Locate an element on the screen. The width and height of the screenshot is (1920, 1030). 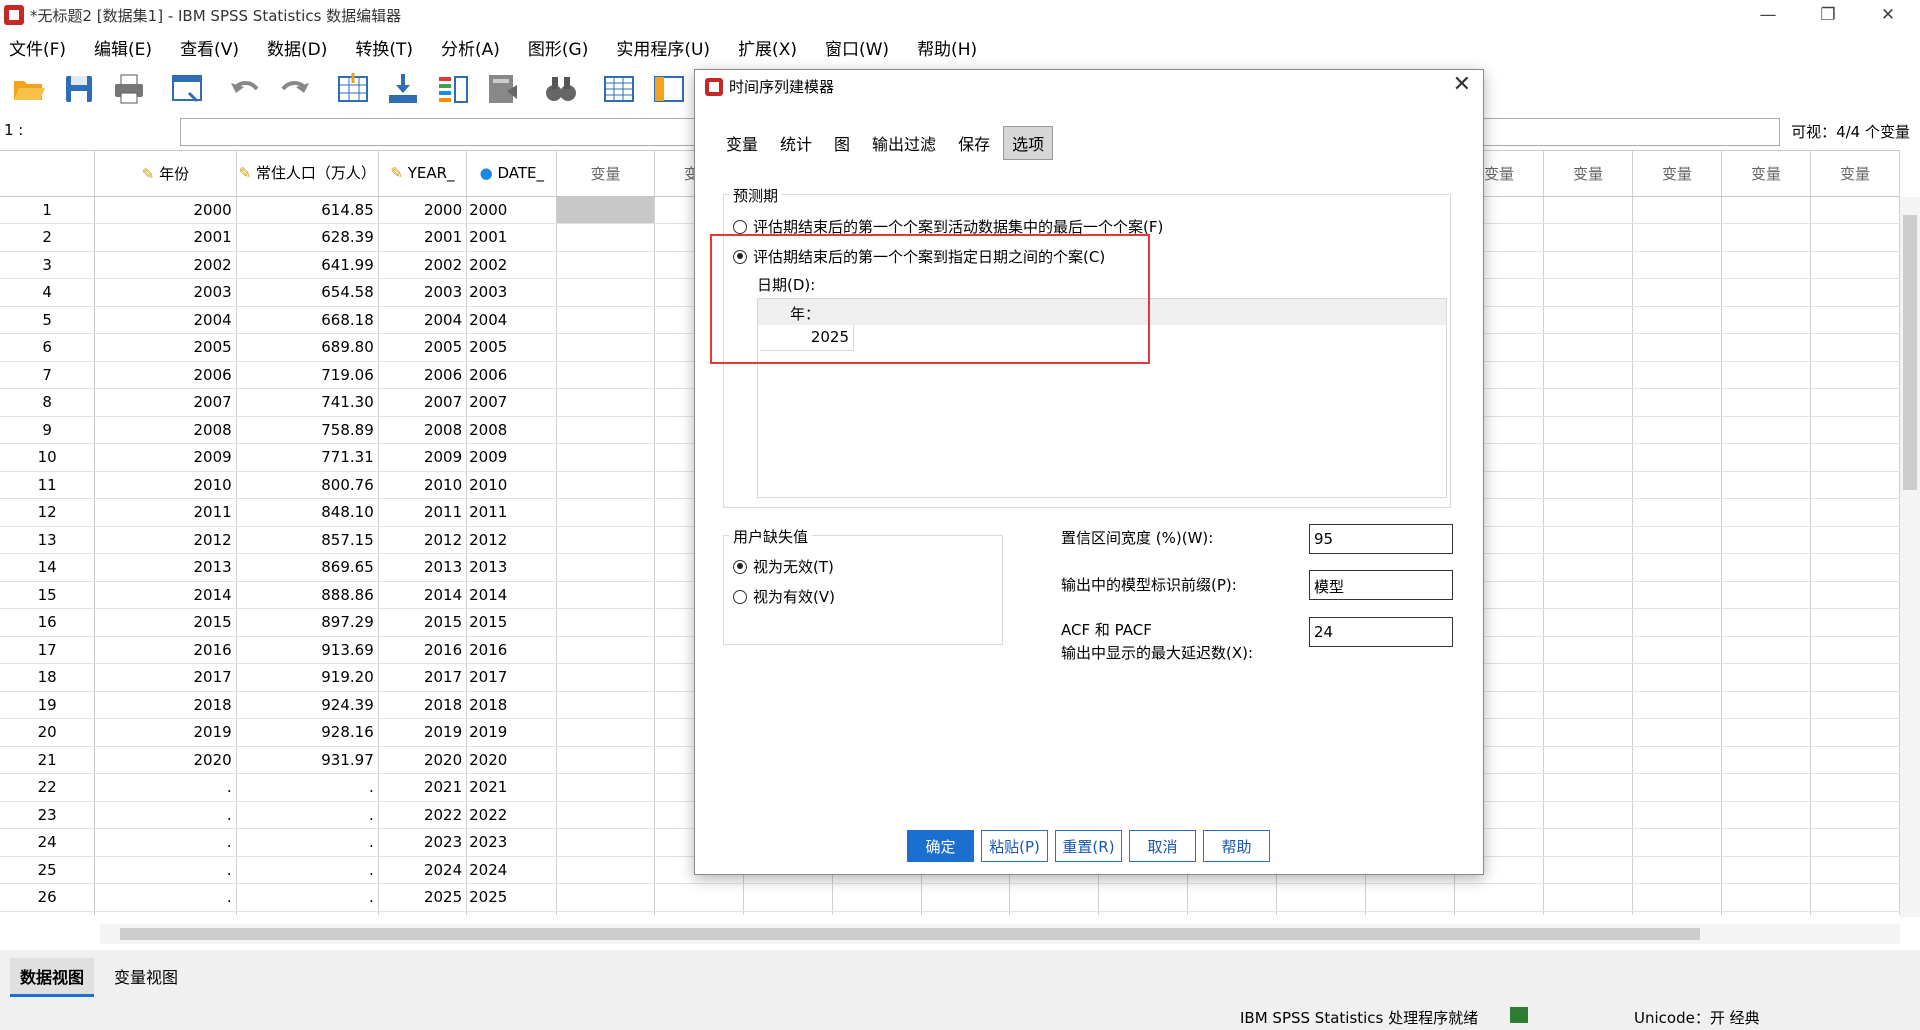
tab-plots: 图 is located at coordinates (842, 143).